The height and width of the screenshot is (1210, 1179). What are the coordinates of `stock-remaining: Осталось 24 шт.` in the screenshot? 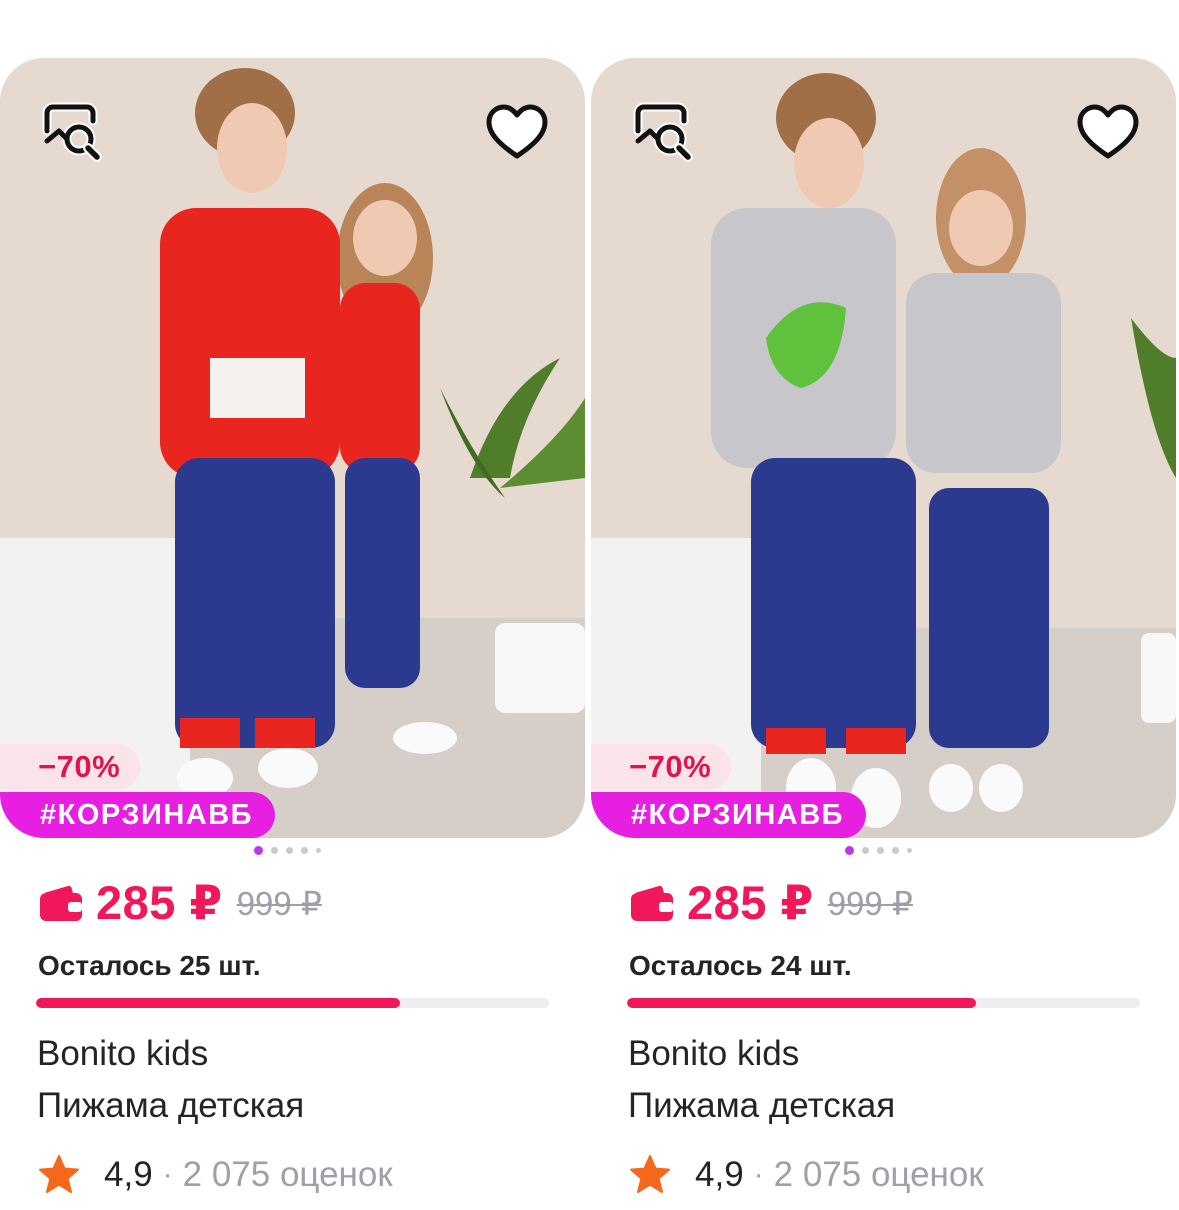 It's located at (740, 965).